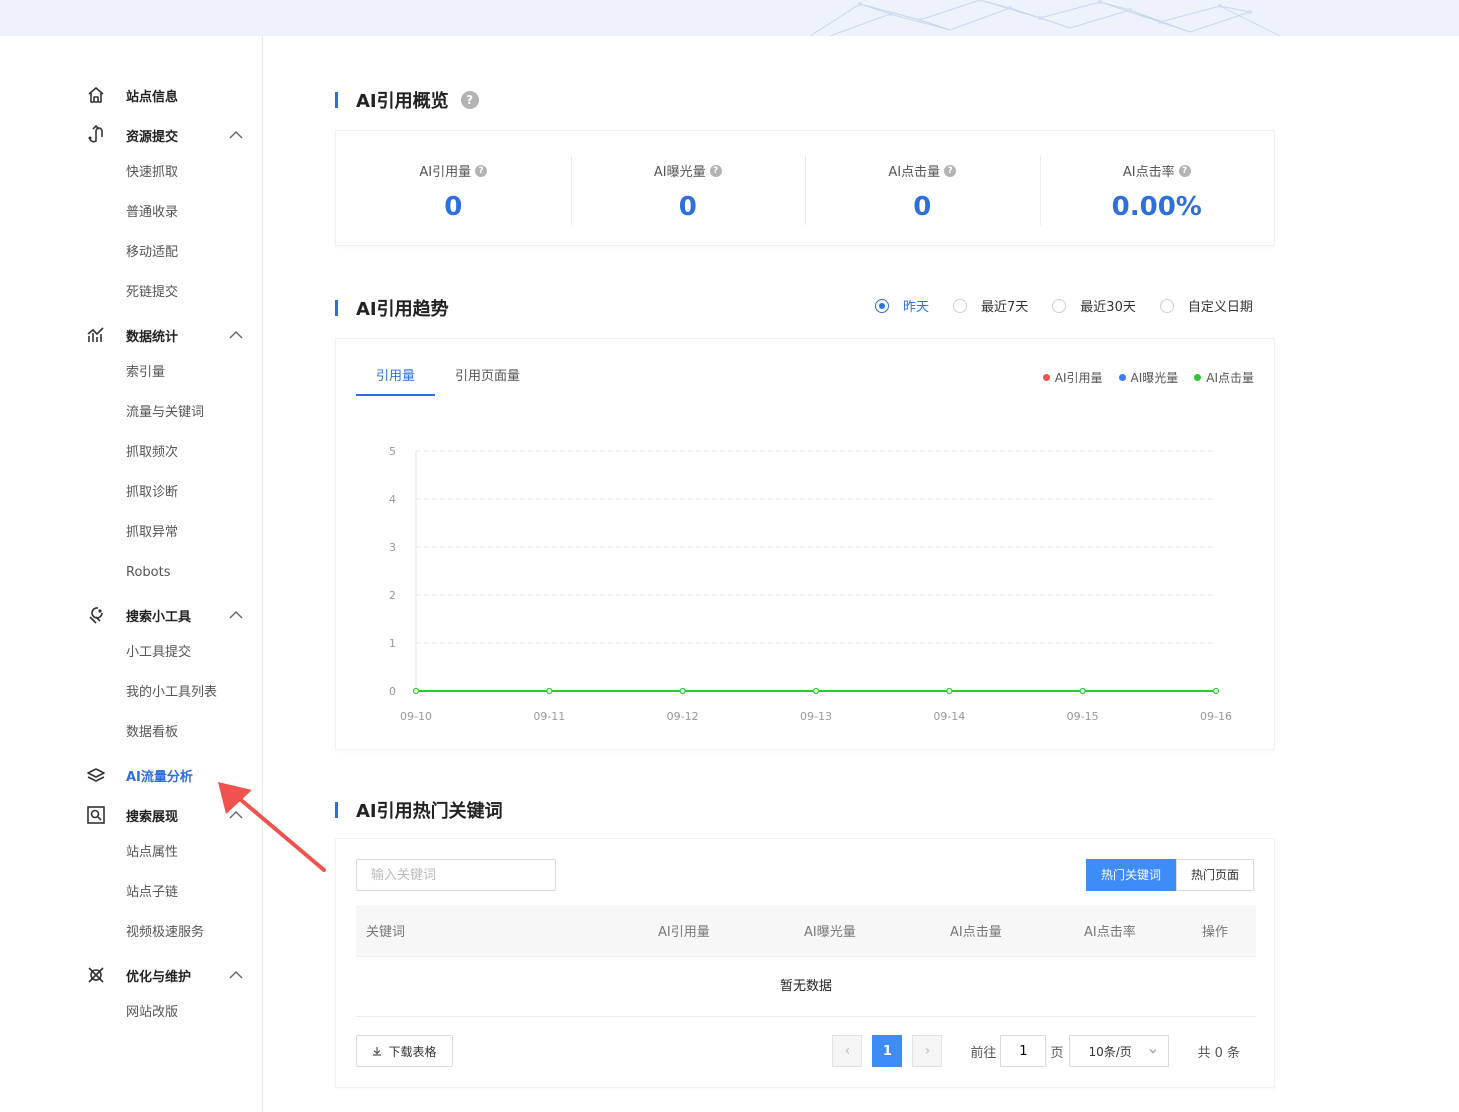  What do you see at coordinates (453, 188) in the screenshot?
I see `metric-ai-citations: AI引用量? 0` at bounding box center [453, 188].